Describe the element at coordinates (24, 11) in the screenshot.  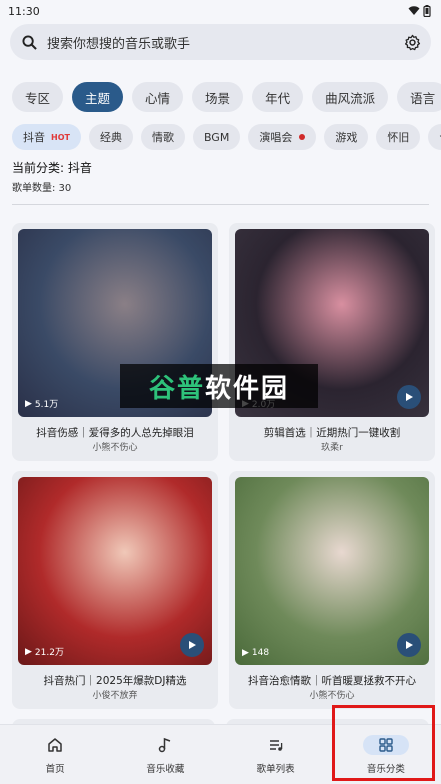
I see `clock: 11:30` at that location.